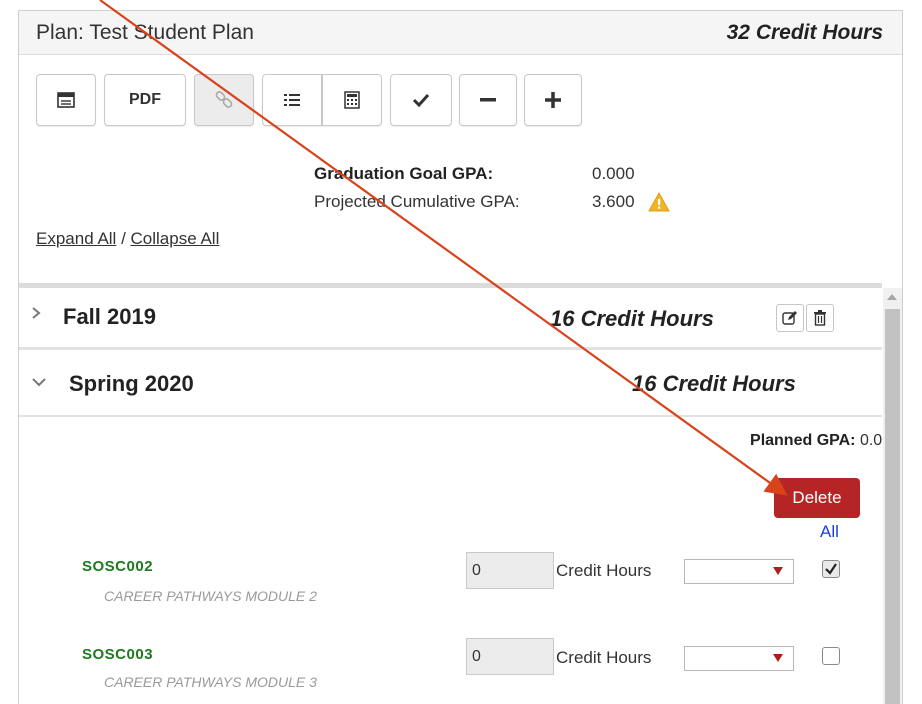  I want to click on graduation-goal-gpa-label: Graduation Goal GPA:, so click(404, 173).